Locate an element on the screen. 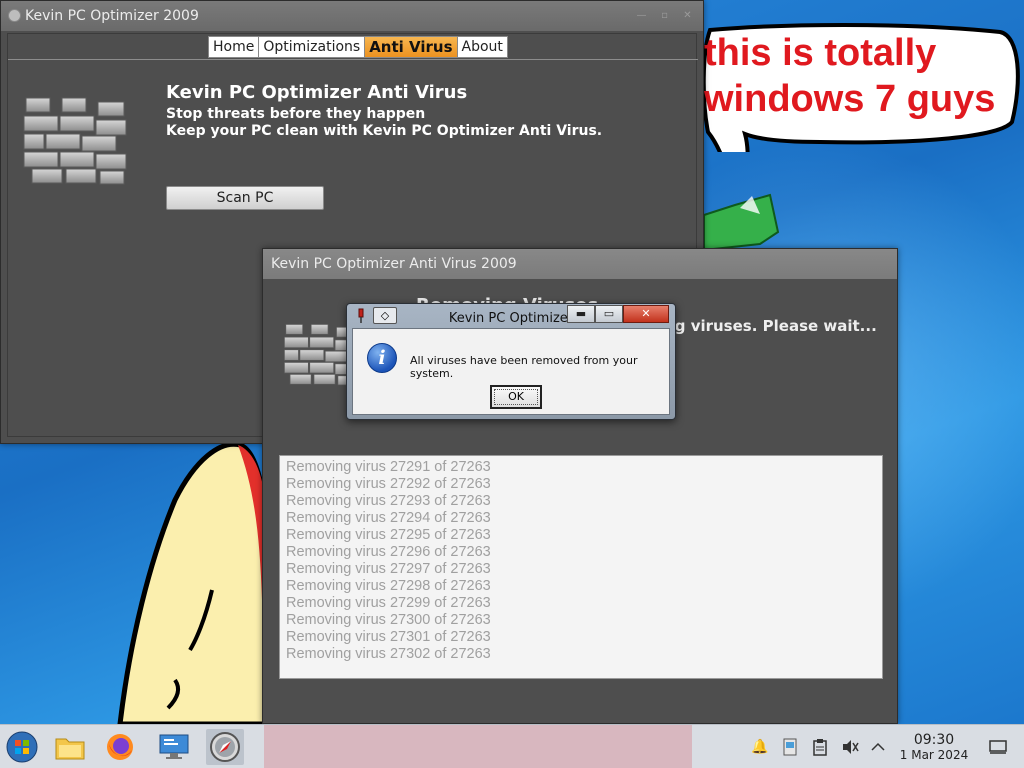  scan-pc-button: Scan PC is located at coordinates (245, 198).